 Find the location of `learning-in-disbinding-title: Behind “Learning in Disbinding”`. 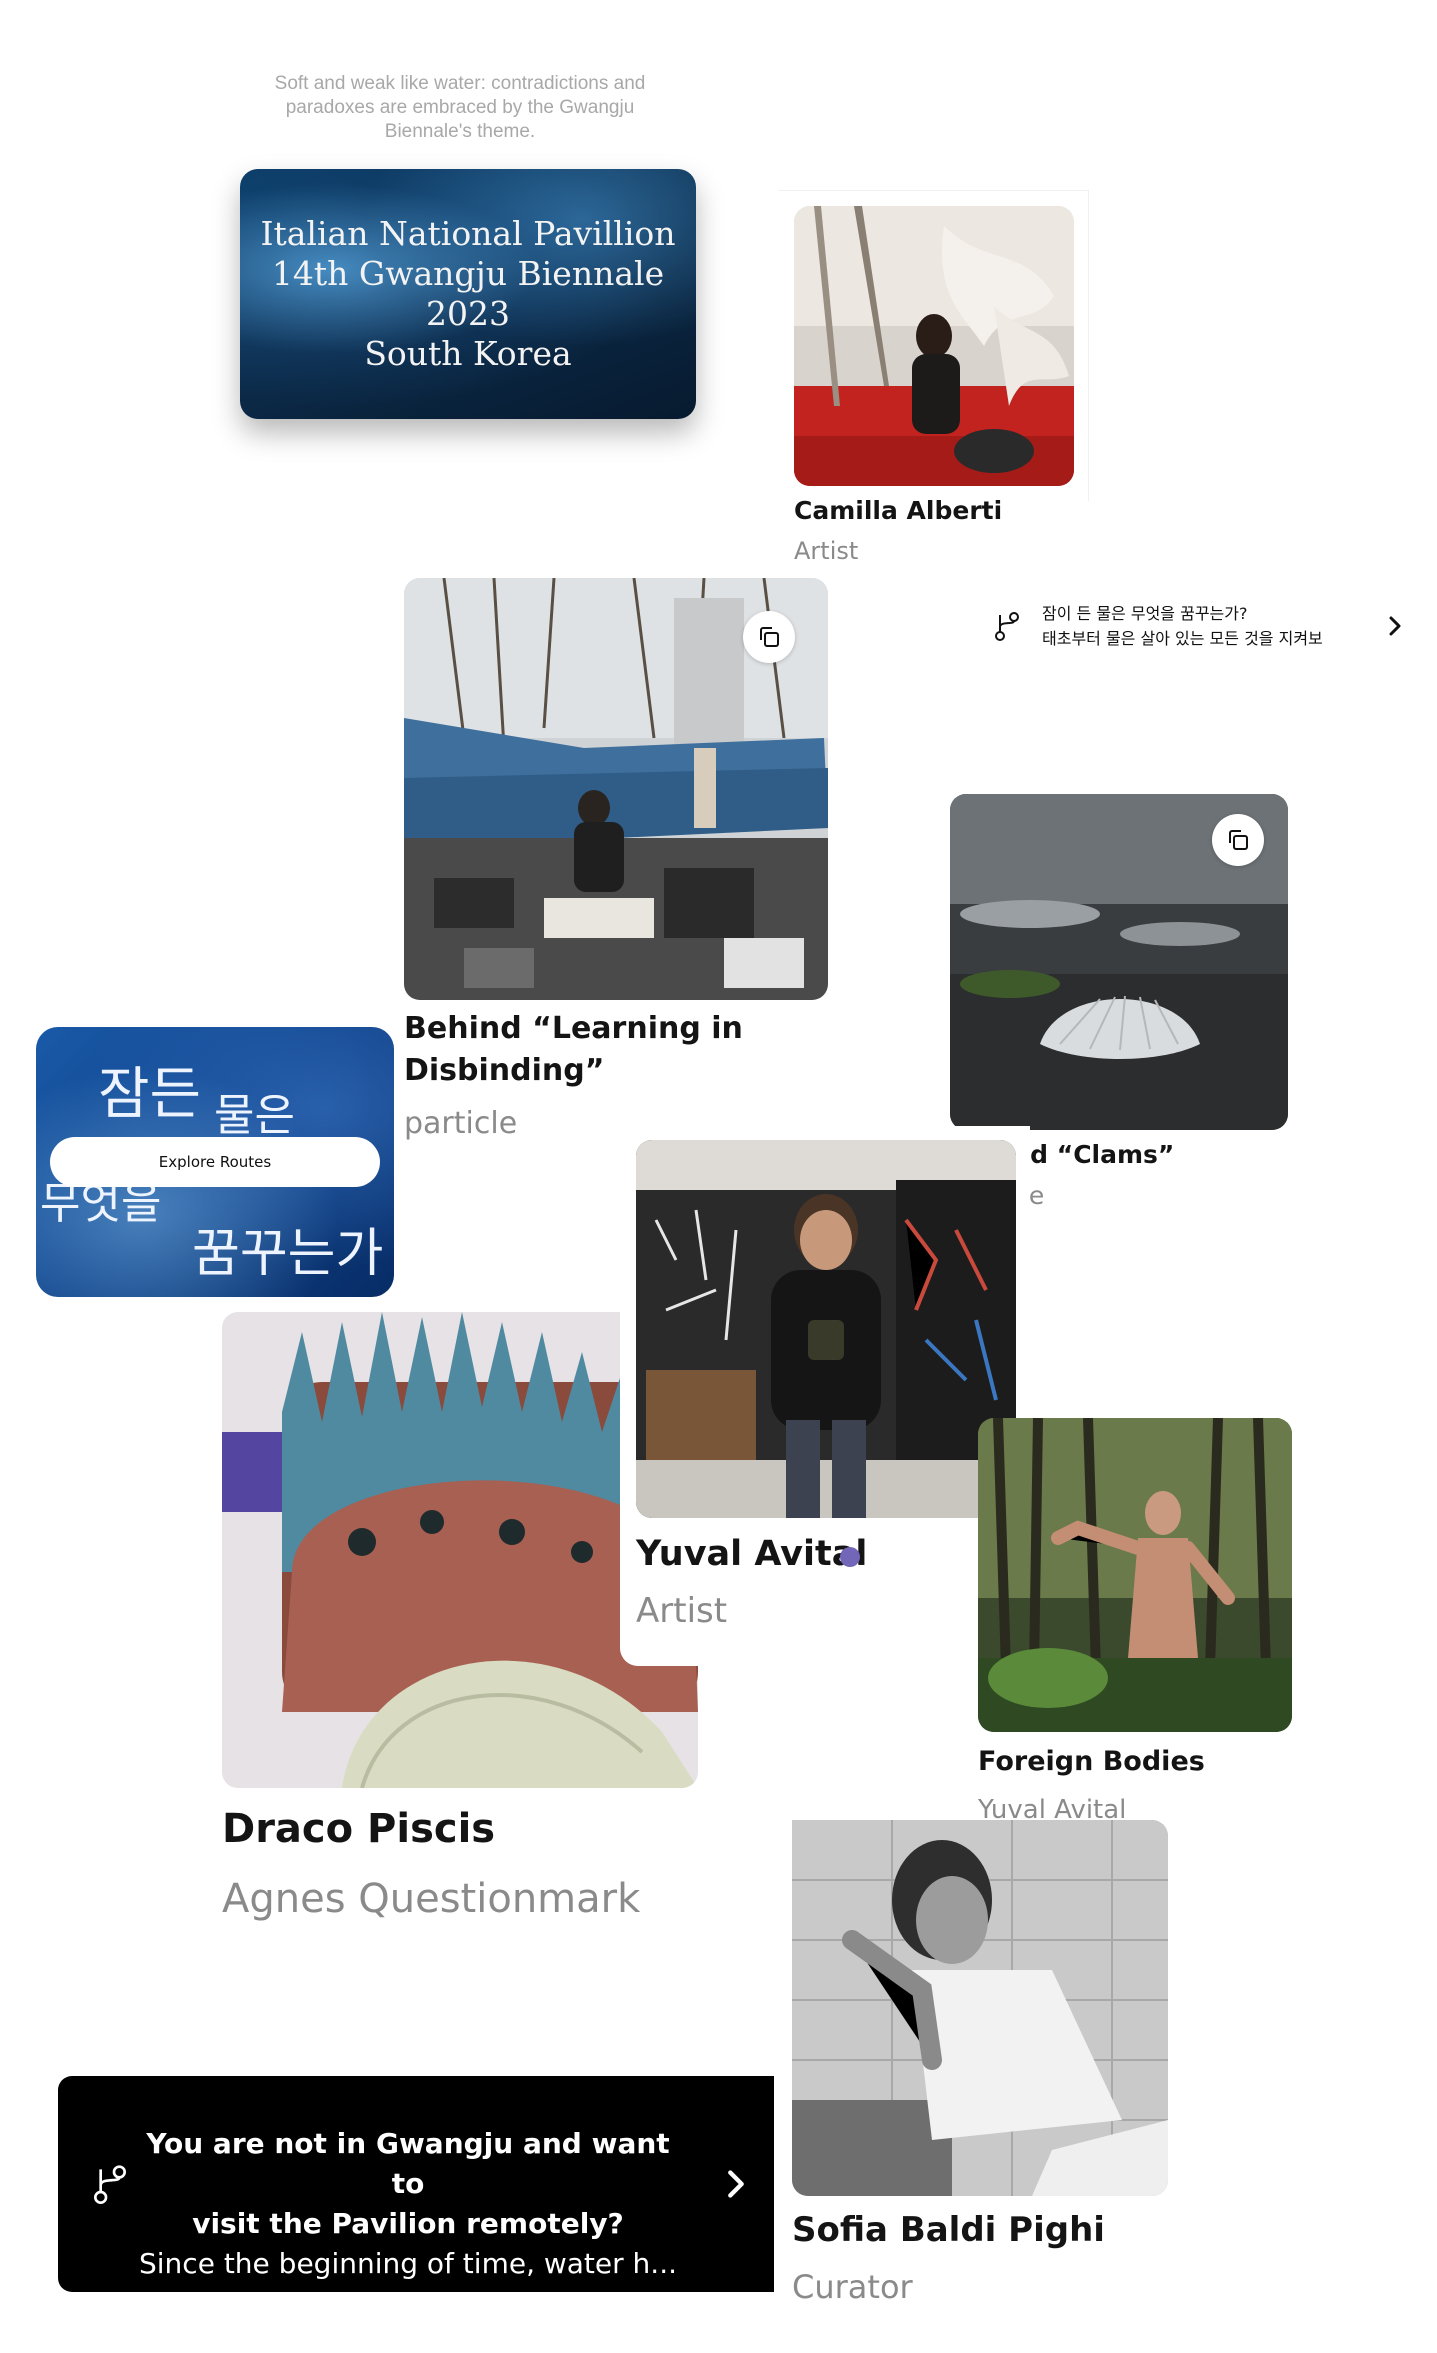

learning-in-disbinding-title: Behind “Learning in Disbinding” is located at coordinates (573, 1050).